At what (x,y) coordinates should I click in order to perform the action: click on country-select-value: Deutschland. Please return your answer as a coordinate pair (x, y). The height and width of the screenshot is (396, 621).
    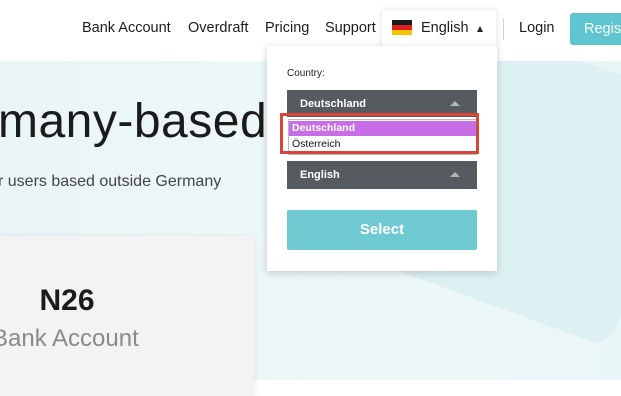
    Looking at the image, I should click on (333, 104).